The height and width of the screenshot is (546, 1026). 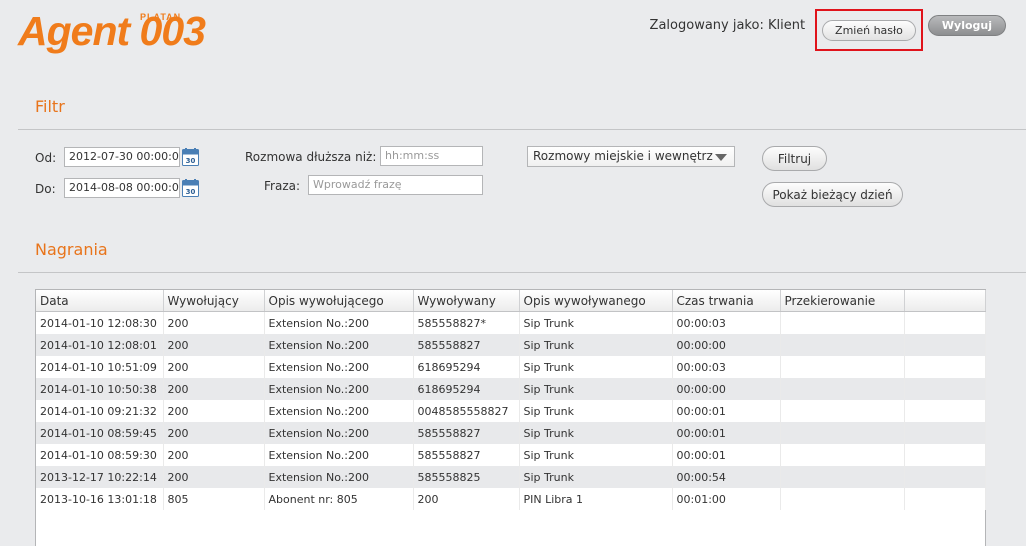 What do you see at coordinates (339, 301) in the screenshot?
I see `column-header-caller-desc: Opis wywołującego` at bounding box center [339, 301].